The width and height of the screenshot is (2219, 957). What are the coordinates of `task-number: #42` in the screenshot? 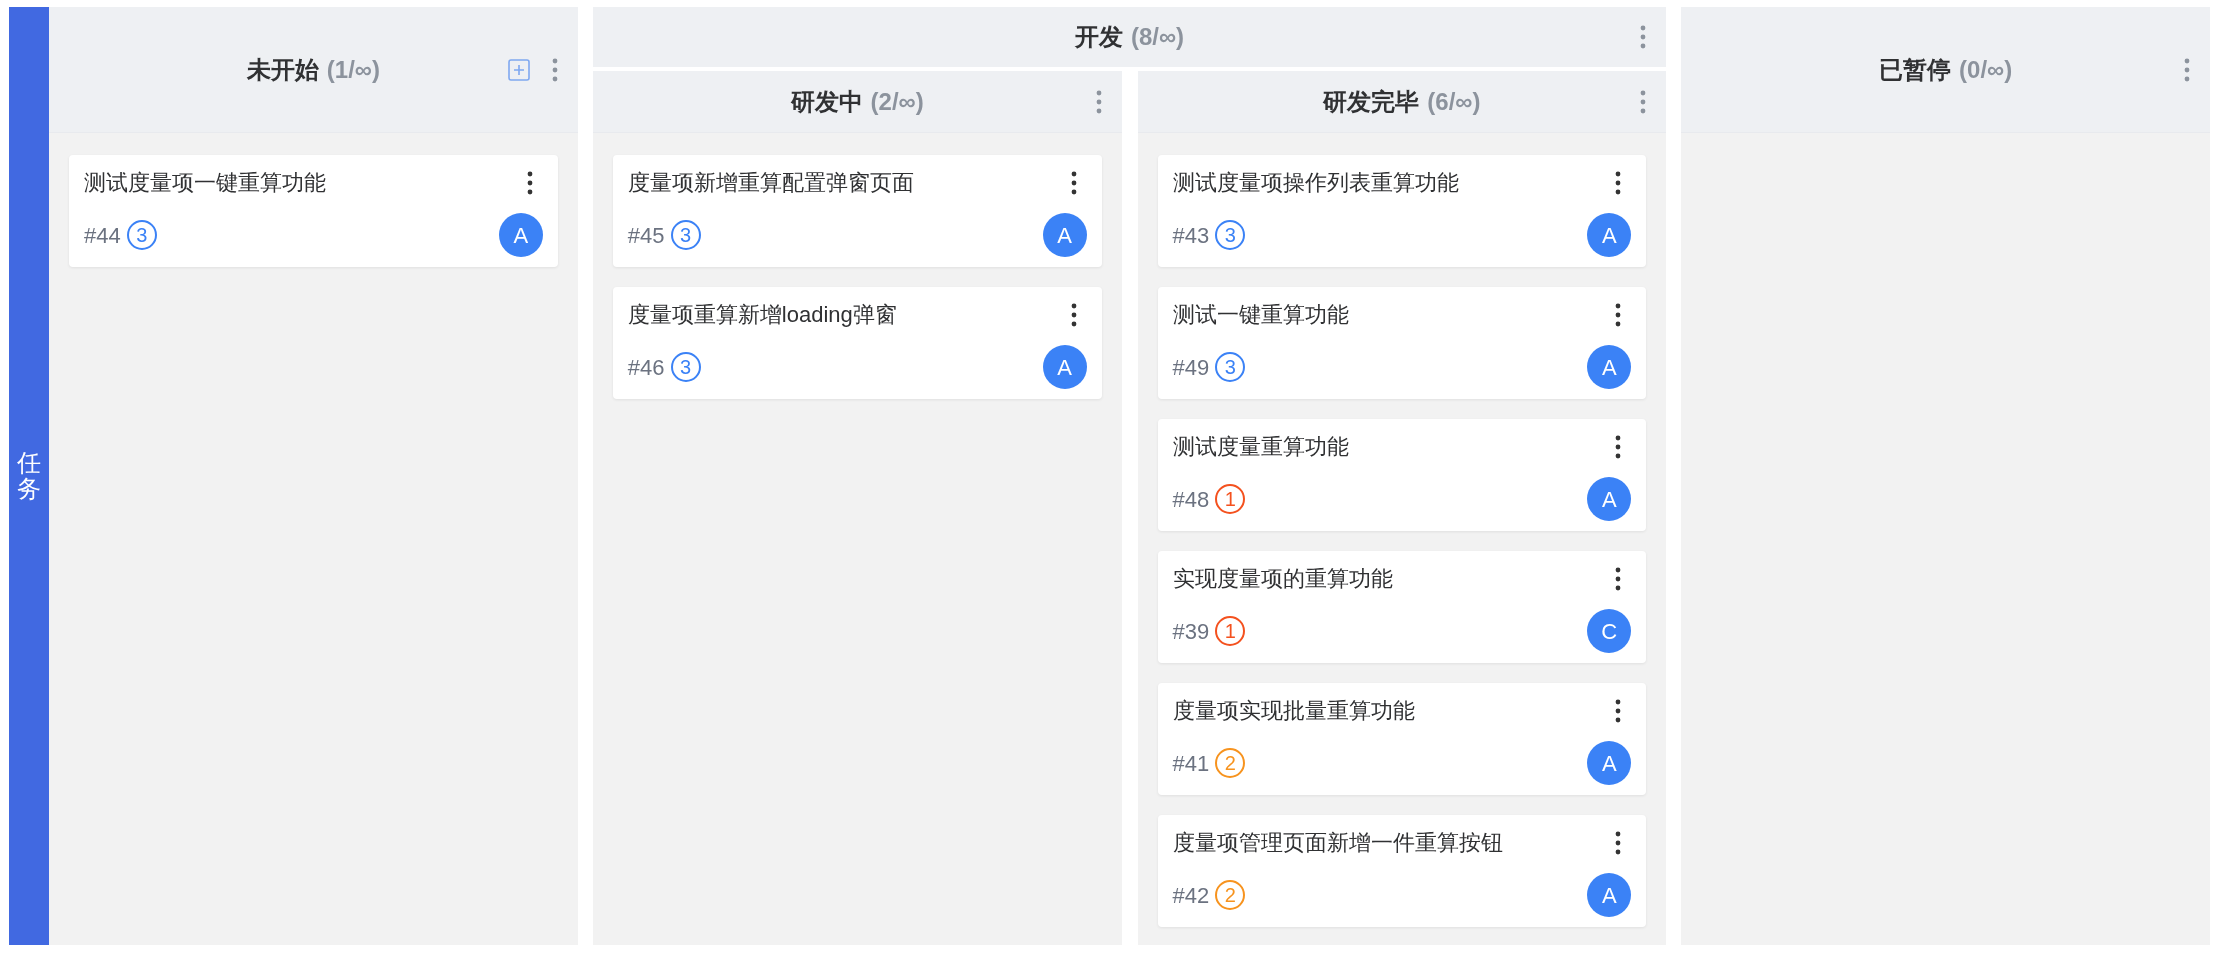 It's located at (1191, 895).